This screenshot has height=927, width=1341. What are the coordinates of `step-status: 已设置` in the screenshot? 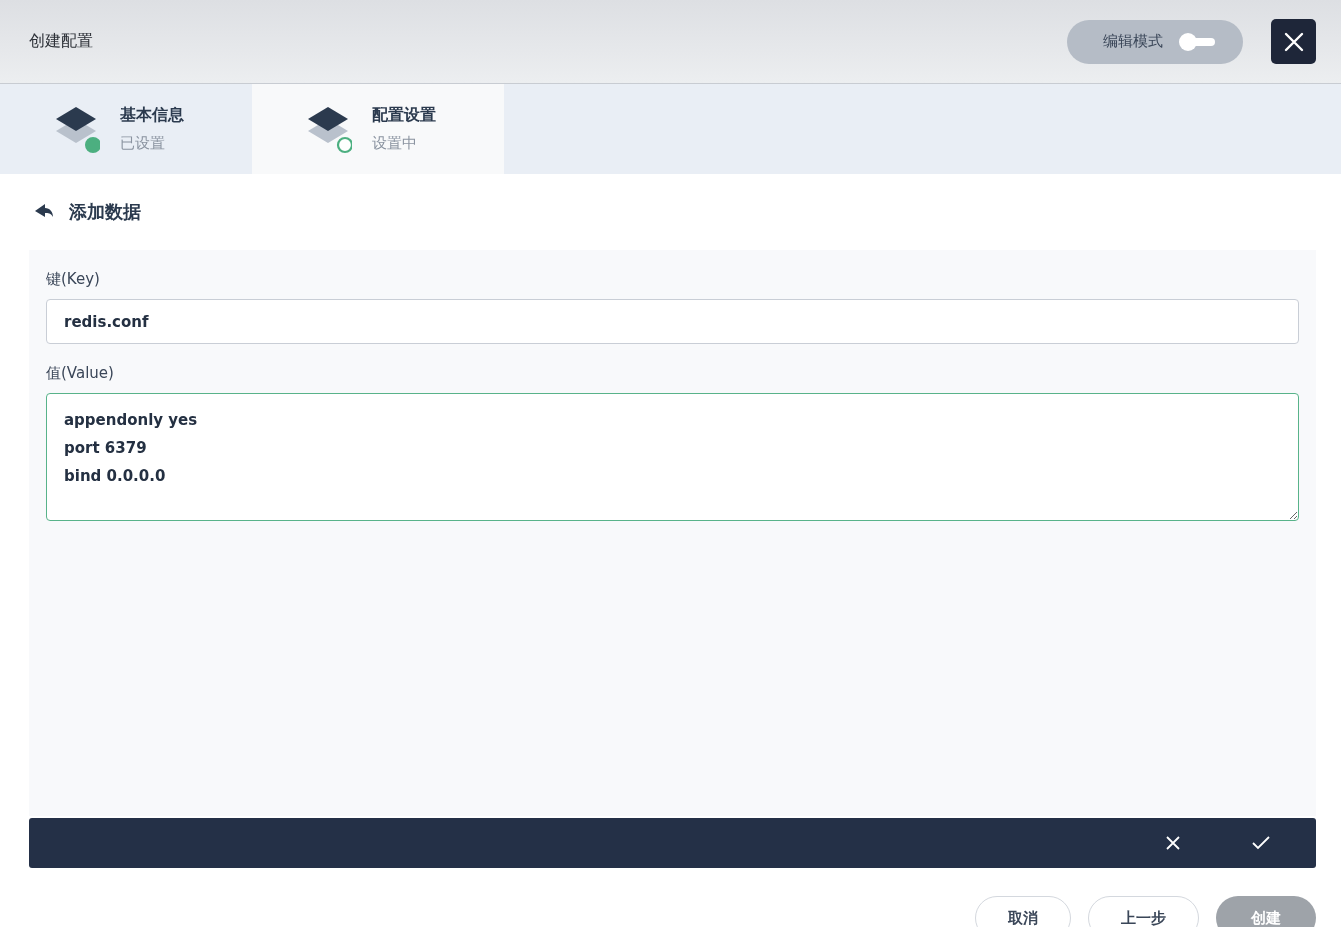 It's located at (143, 143).